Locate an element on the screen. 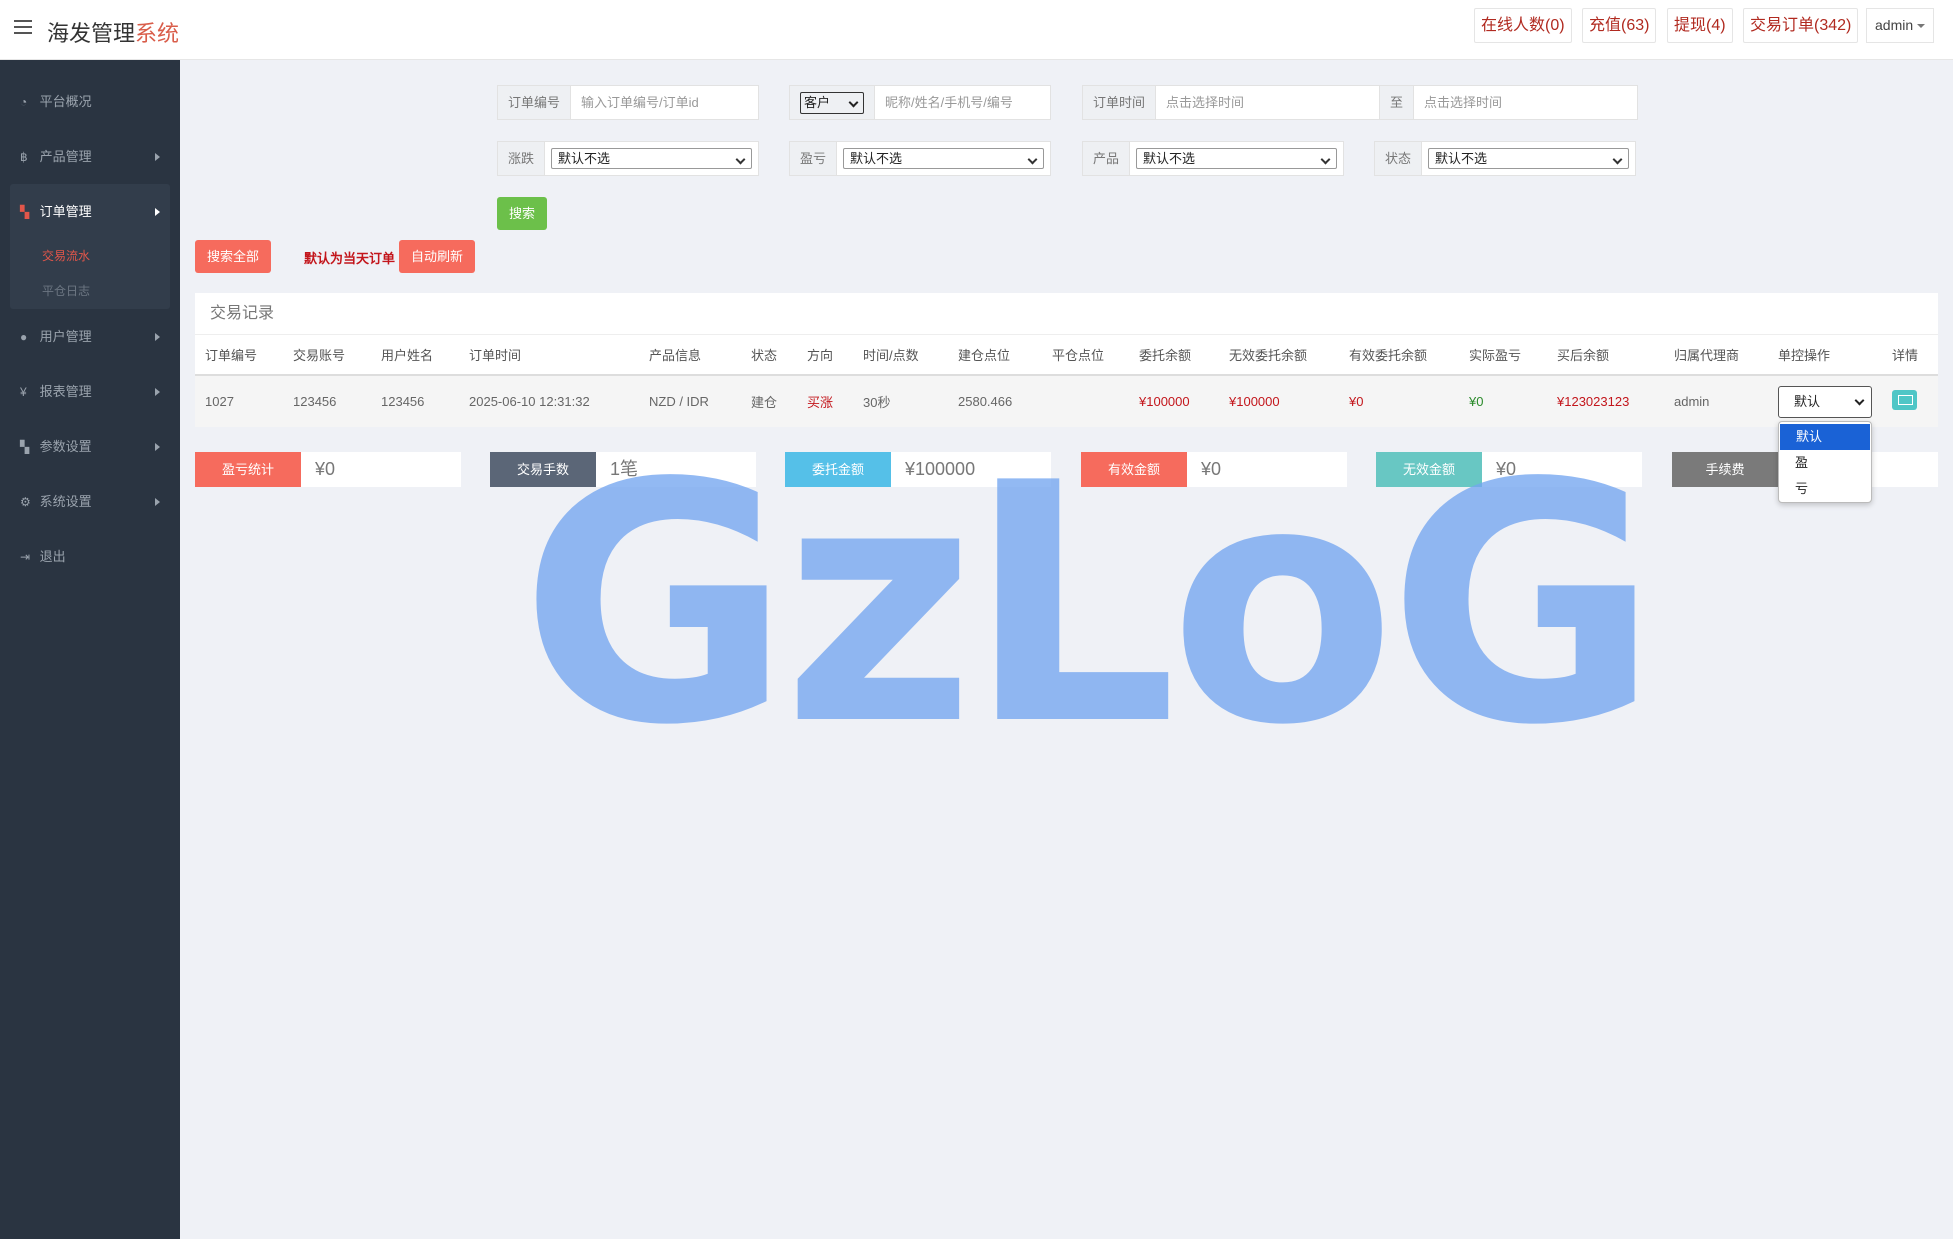 This screenshot has height=1239, width=1953. sidebar-item-logout: ⇥ 退出 is located at coordinates (90, 556).